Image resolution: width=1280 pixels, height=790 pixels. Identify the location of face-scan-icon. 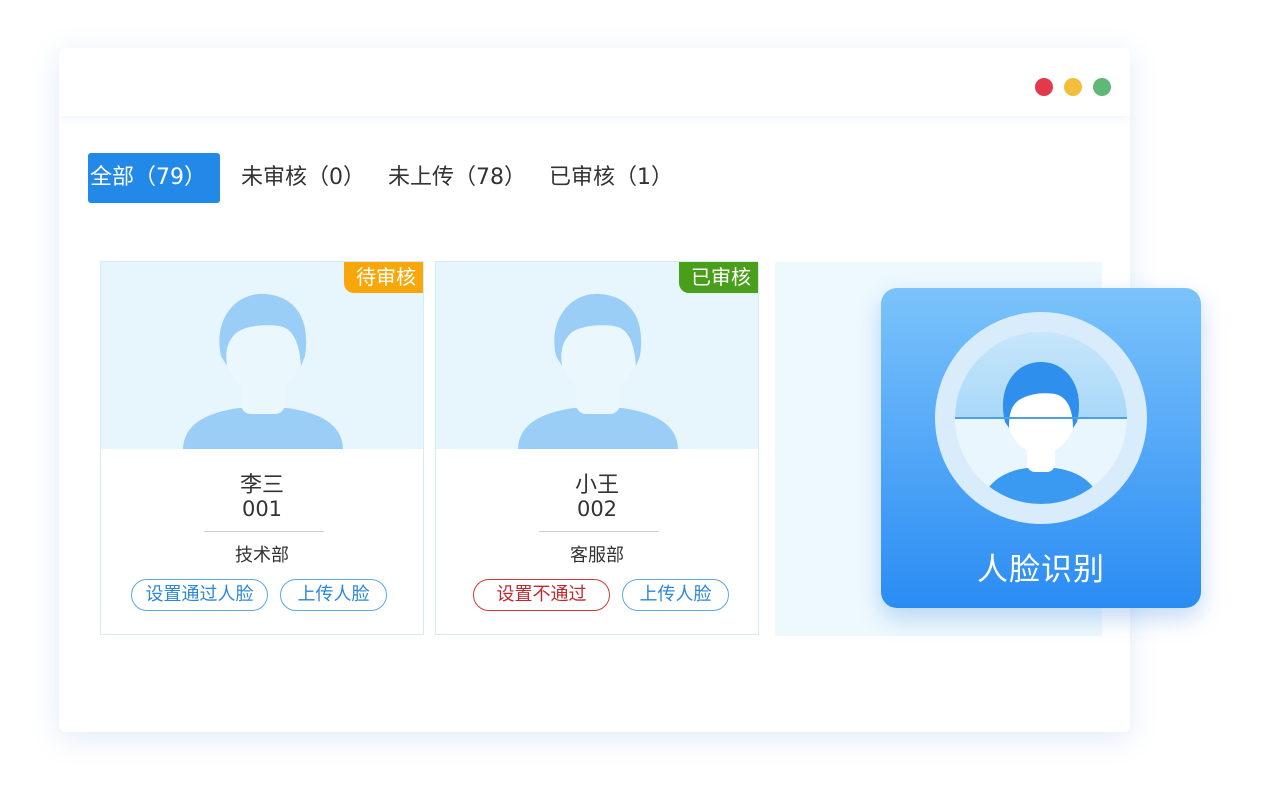
(1041, 418).